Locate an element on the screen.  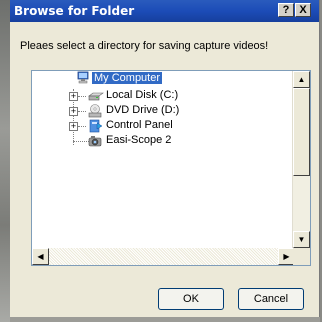
horizontal-scrollbar: ◀ ▶ is located at coordinates (163, 256).